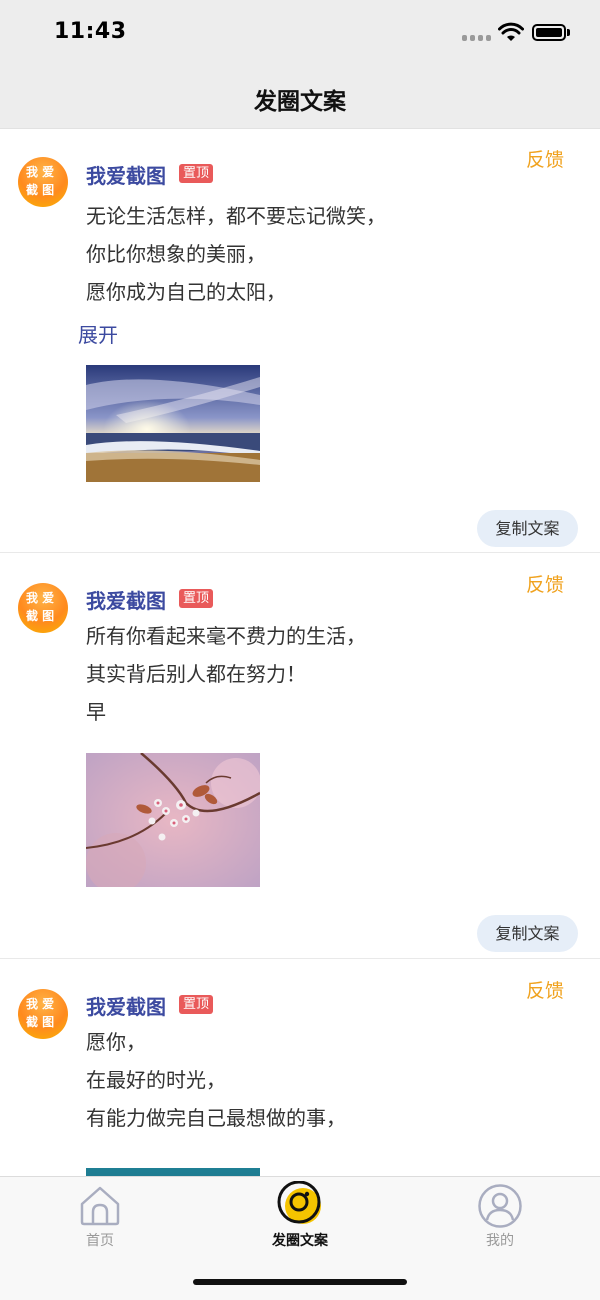 Image resolution: width=600 pixels, height=1300 pixels. What do you see at coordinates (300, 1241) in the screenshot?
I see `tab-posts-label: 发圈文案` at bounding box center [300, 1241].